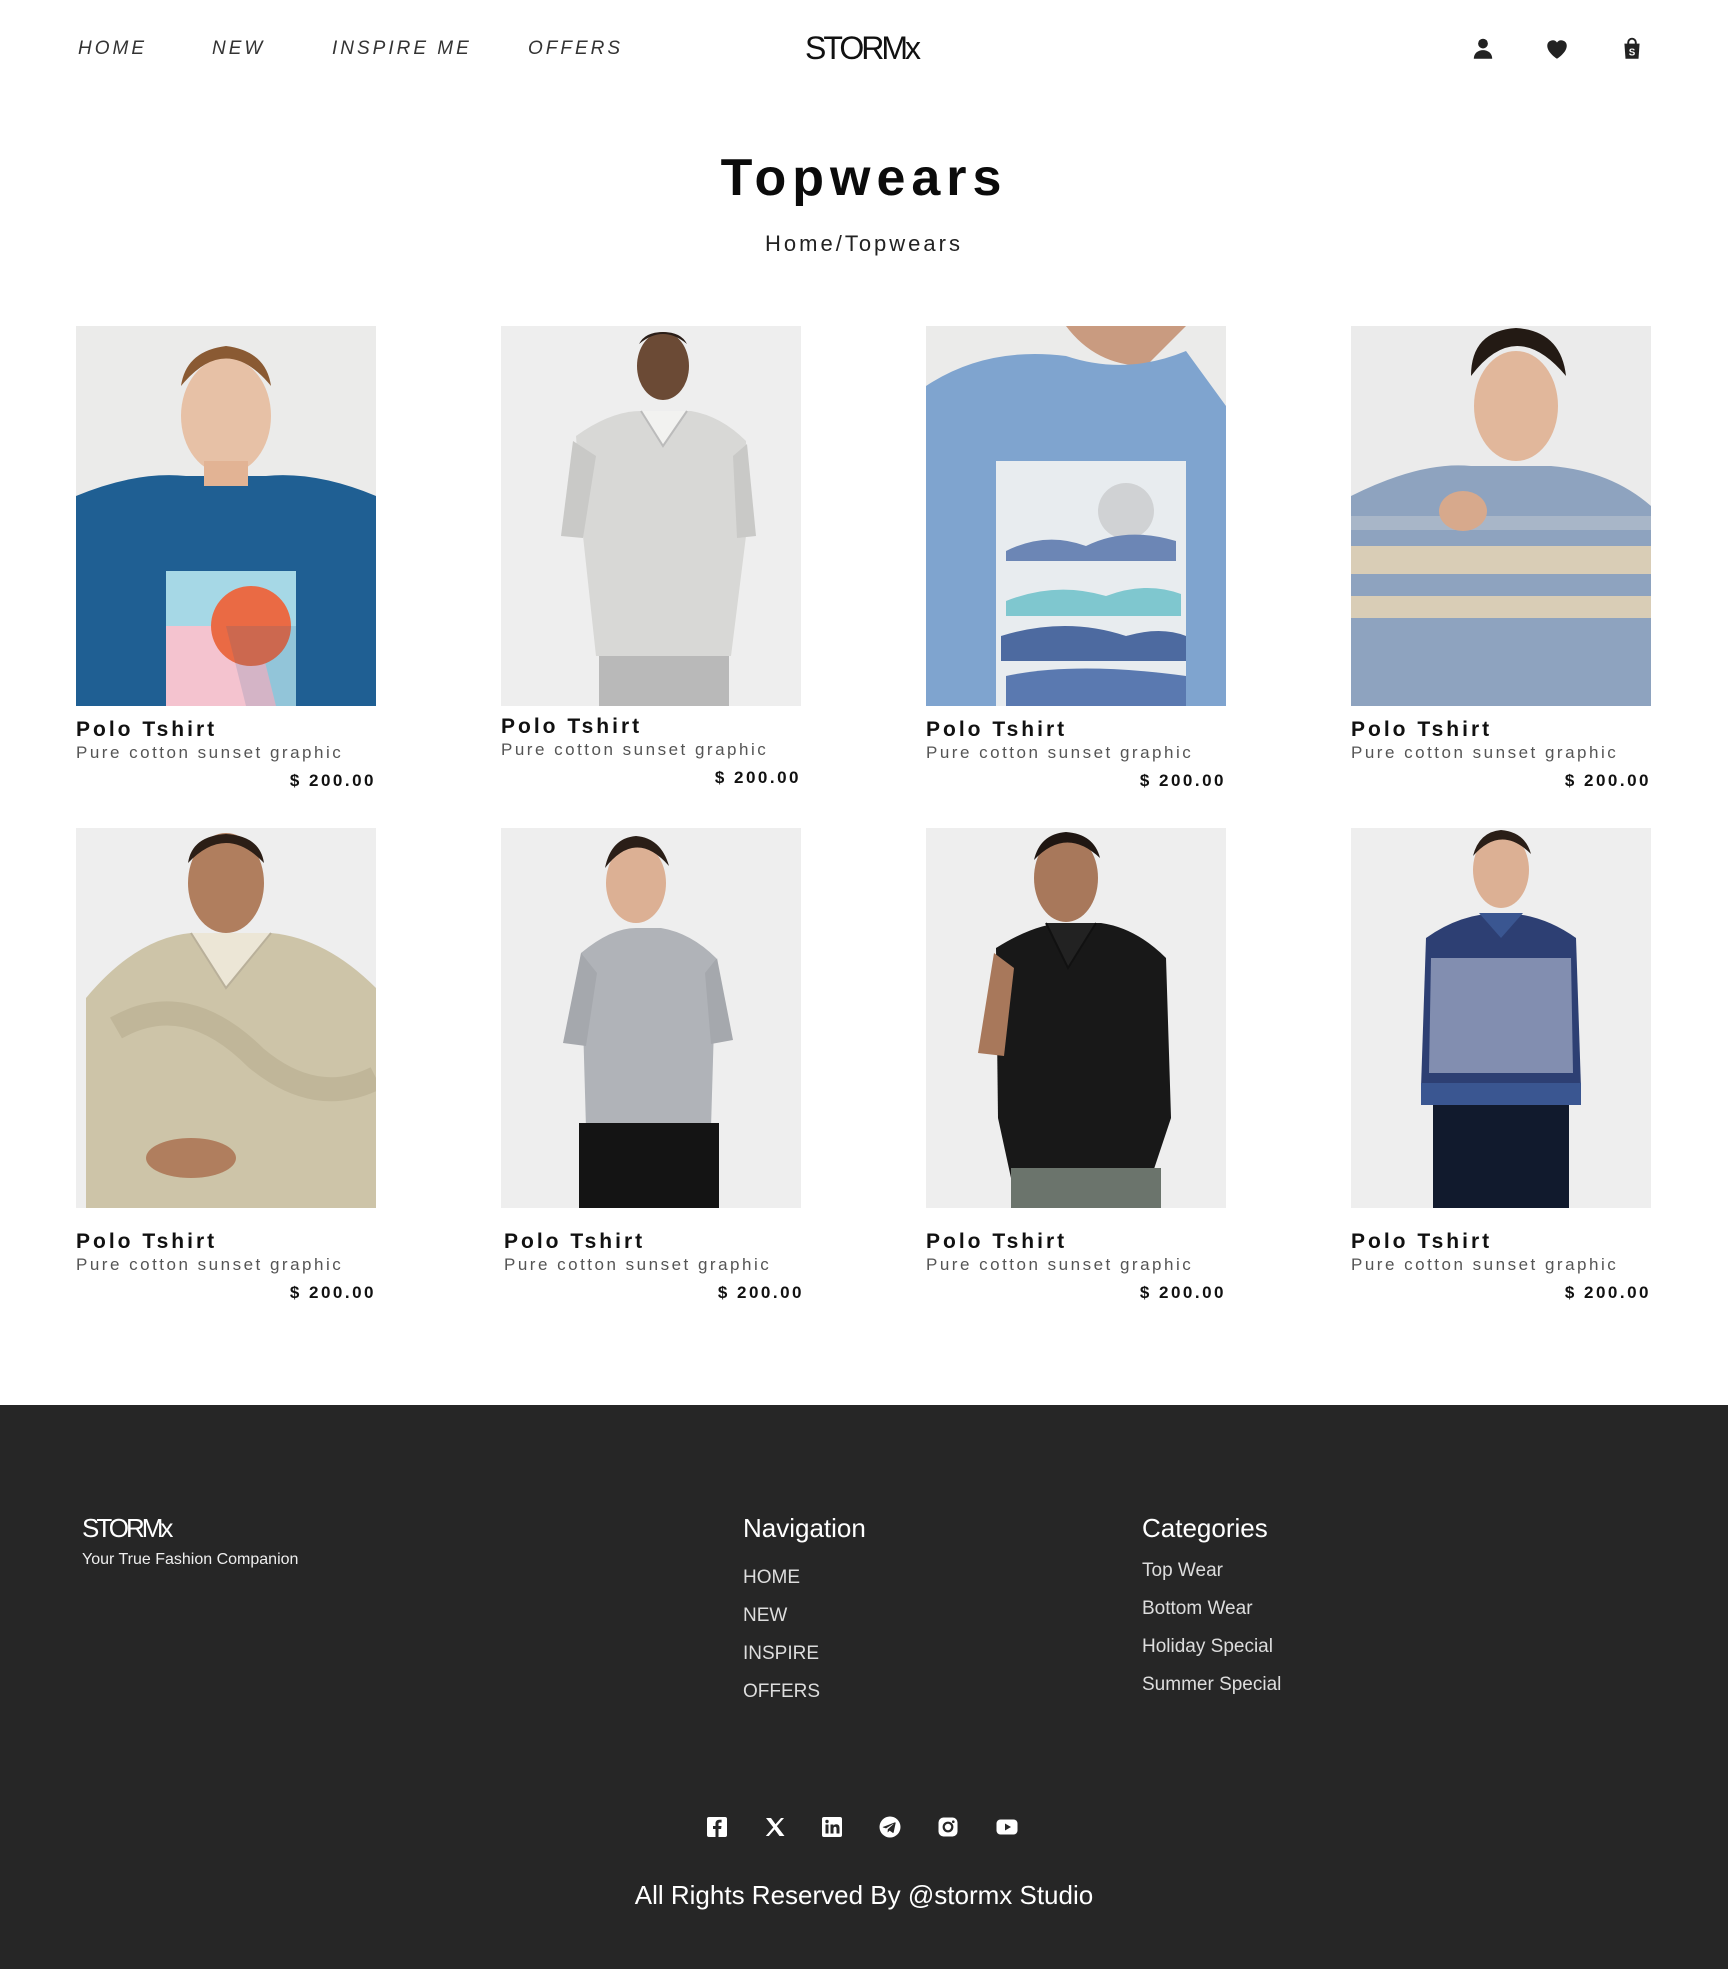  What do you see at coordinates (771, 1578) in the screenshot?
I see `footer-nav-home: HOME` at bounding box center [771, 1578].